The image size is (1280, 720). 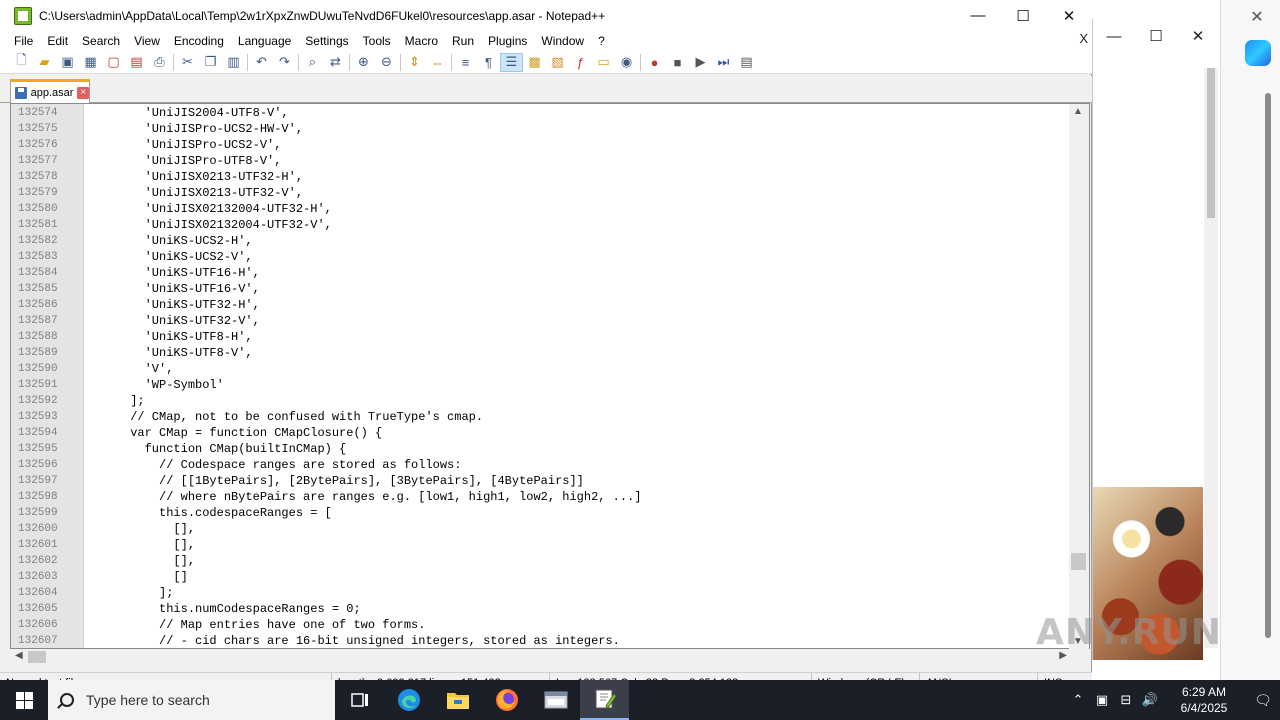 What do you see at coordinates (359, 700) in the screenshot?
I see `task-view-icon` at bounding box center [359, 700].